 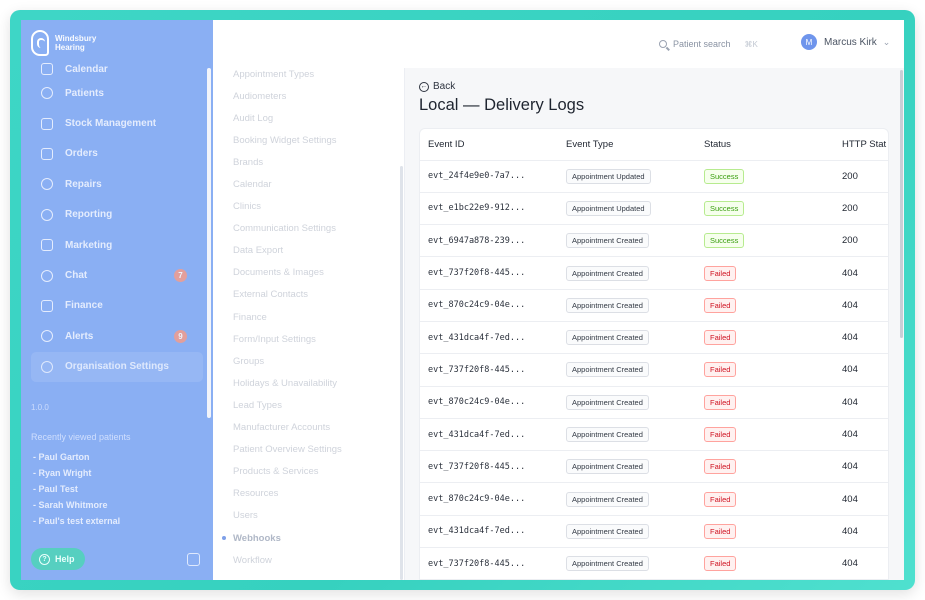 I want to click on chat-count-badge: 7, so click(x=180, y=276).